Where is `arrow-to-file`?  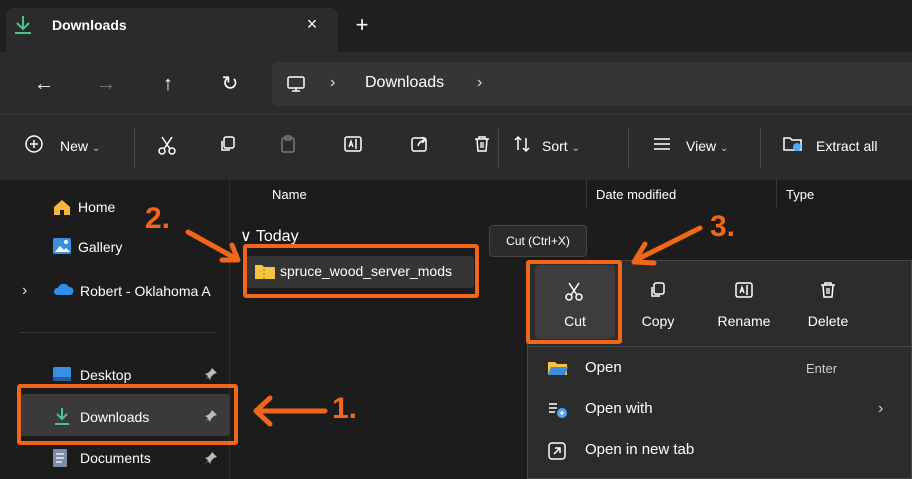
arrow-to-file is located at coordinates (211, 245).